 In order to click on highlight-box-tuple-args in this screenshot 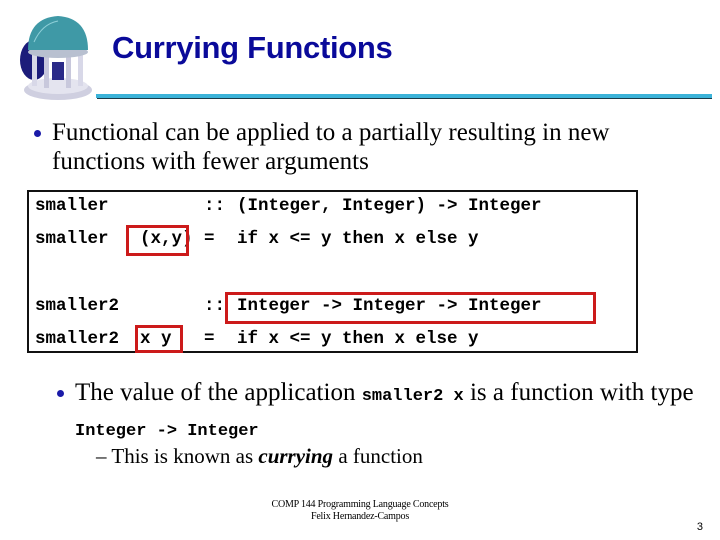, I will do `click(157, 240)`.